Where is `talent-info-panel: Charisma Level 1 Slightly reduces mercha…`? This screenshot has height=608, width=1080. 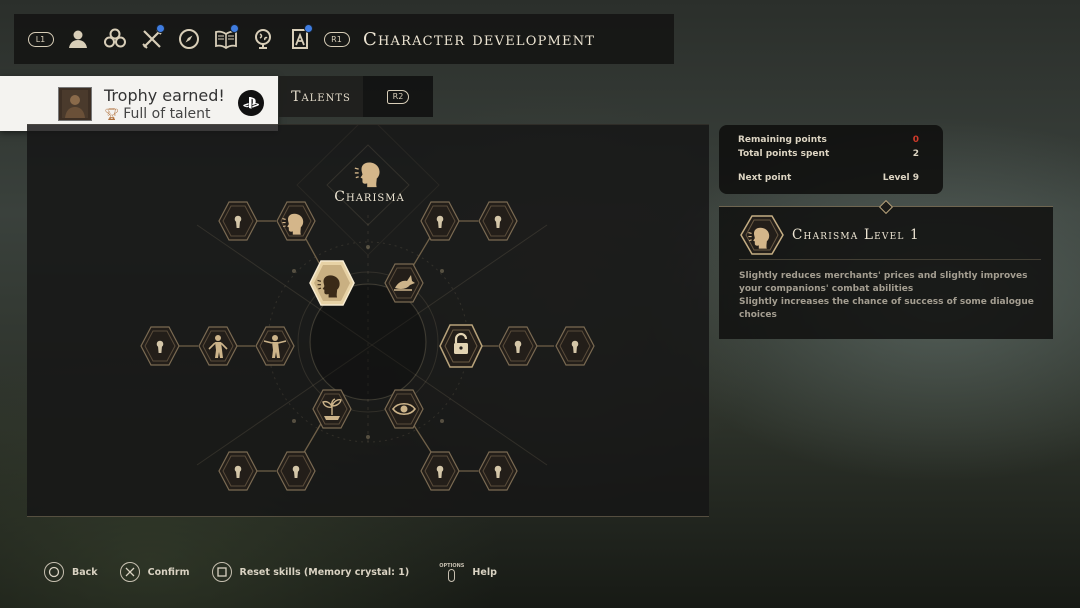 talent-info-panel: Charisma Level 1 Slightly reduces mercha… is located at coordinates (886, 269).